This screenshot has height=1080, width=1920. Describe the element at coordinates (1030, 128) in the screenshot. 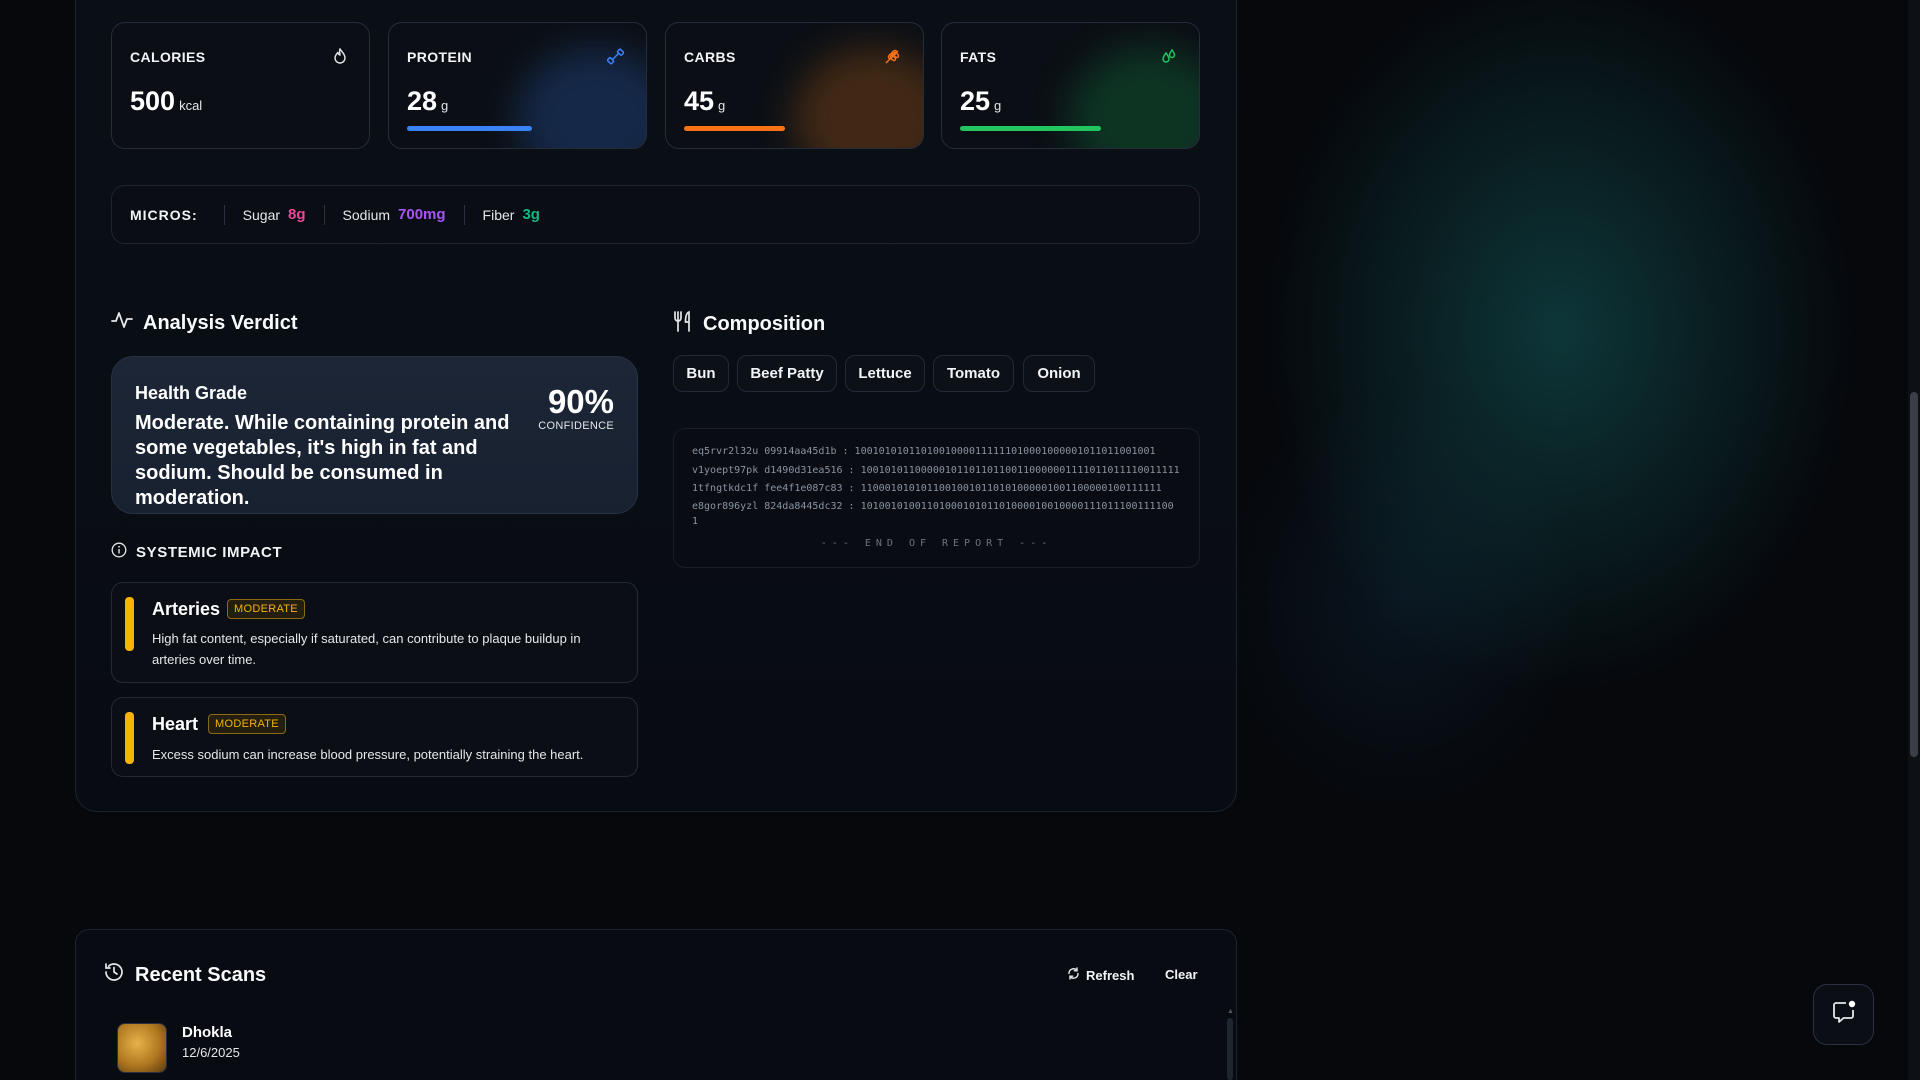

I see `fats-progress-bar` at that location.